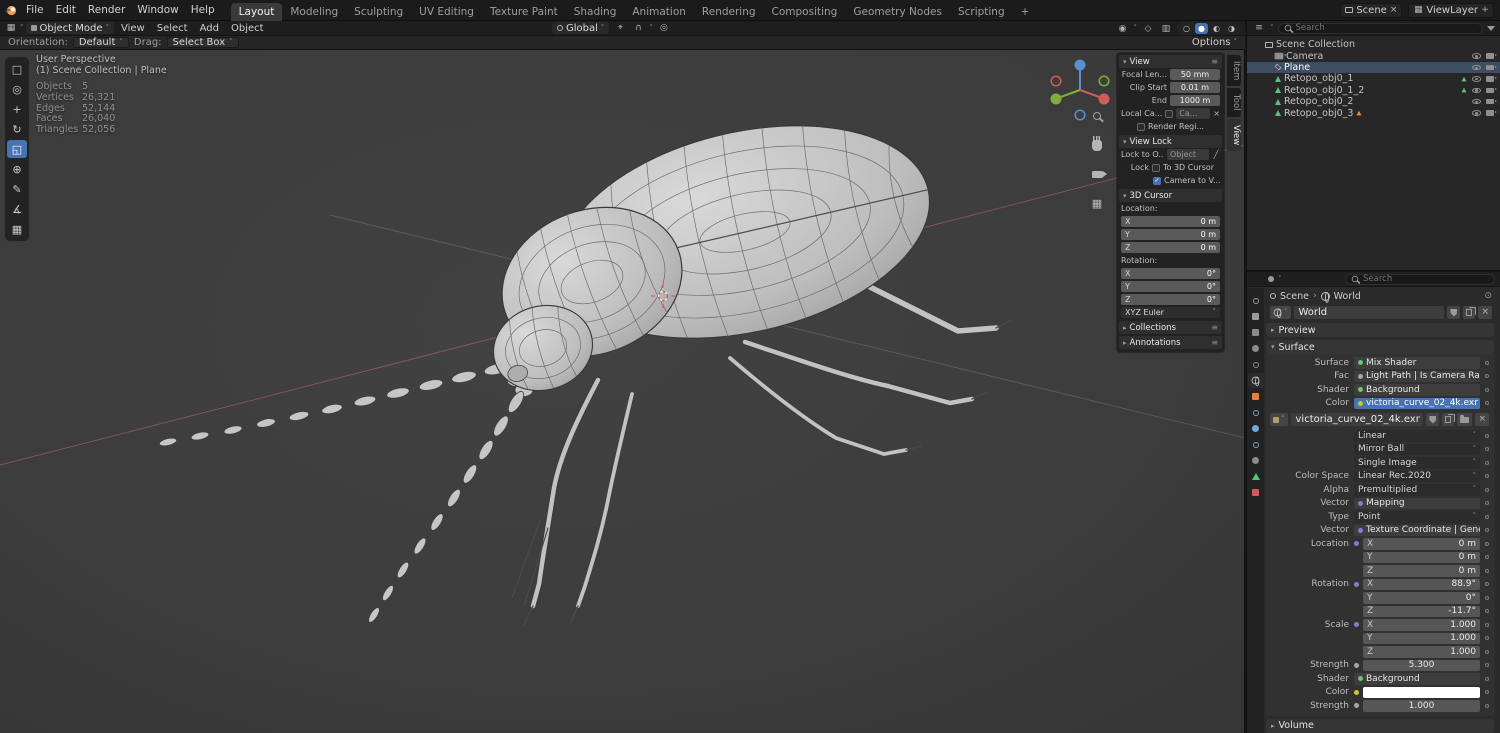  What do you see at coordinates (1369, 312) in the screenshot?
I see `world-name-field: World` at bounding box center [1369, 312].